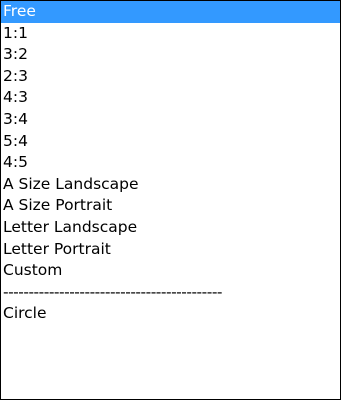  What do you see at coordinates (170, 271) in the screenshot?
I see `list-item-custom: Custom` at bounding box center [170, 271].